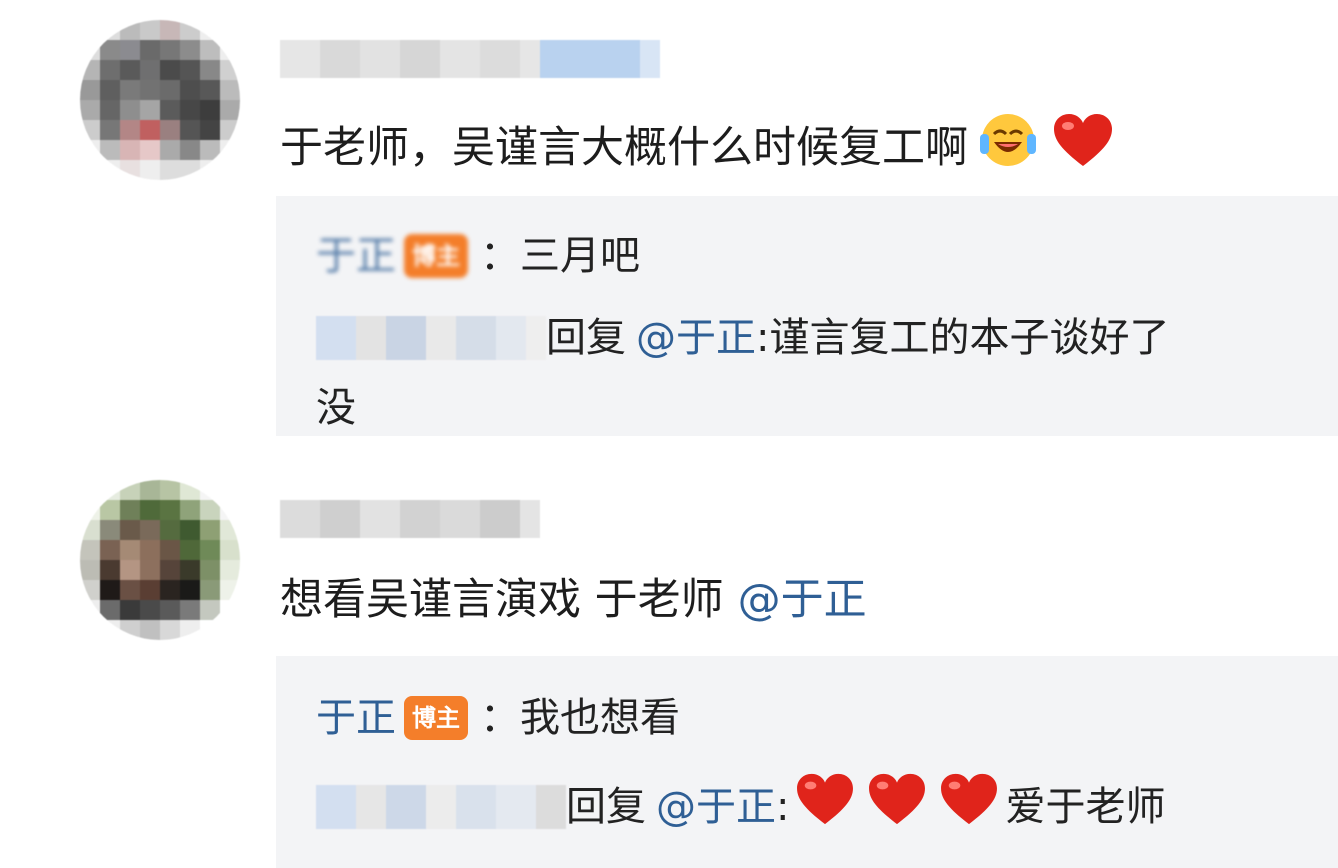 The height and width of the screenshot is (868, 1338). What do you see at coordinates (580, 256) in the screenshot?
I see `reply-text: 三月吧` at bounding box center [580, 256].